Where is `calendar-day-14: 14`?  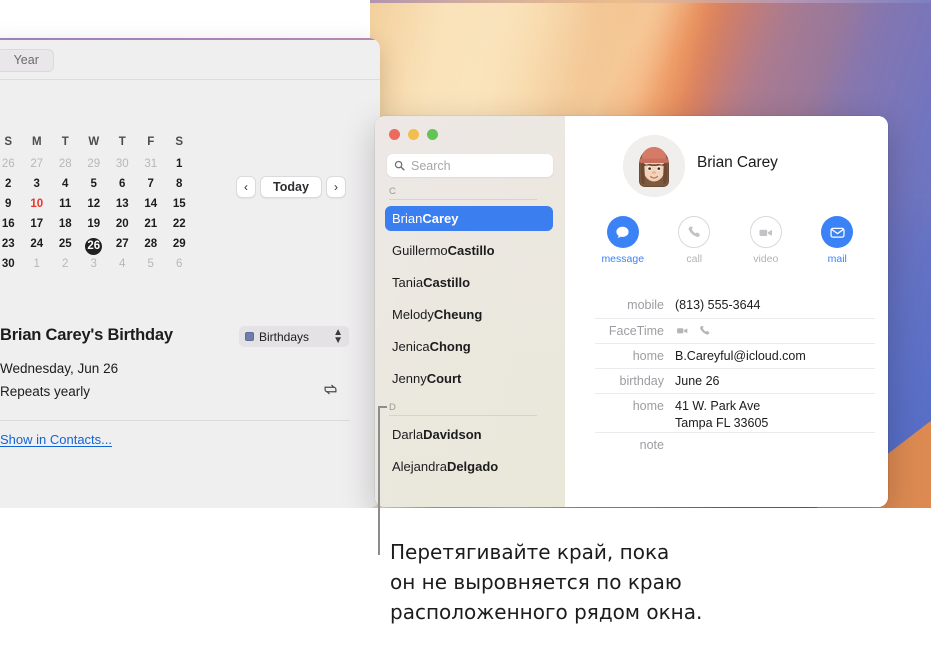 calendar-day-14: 14 is located at coordinates (151, 204).